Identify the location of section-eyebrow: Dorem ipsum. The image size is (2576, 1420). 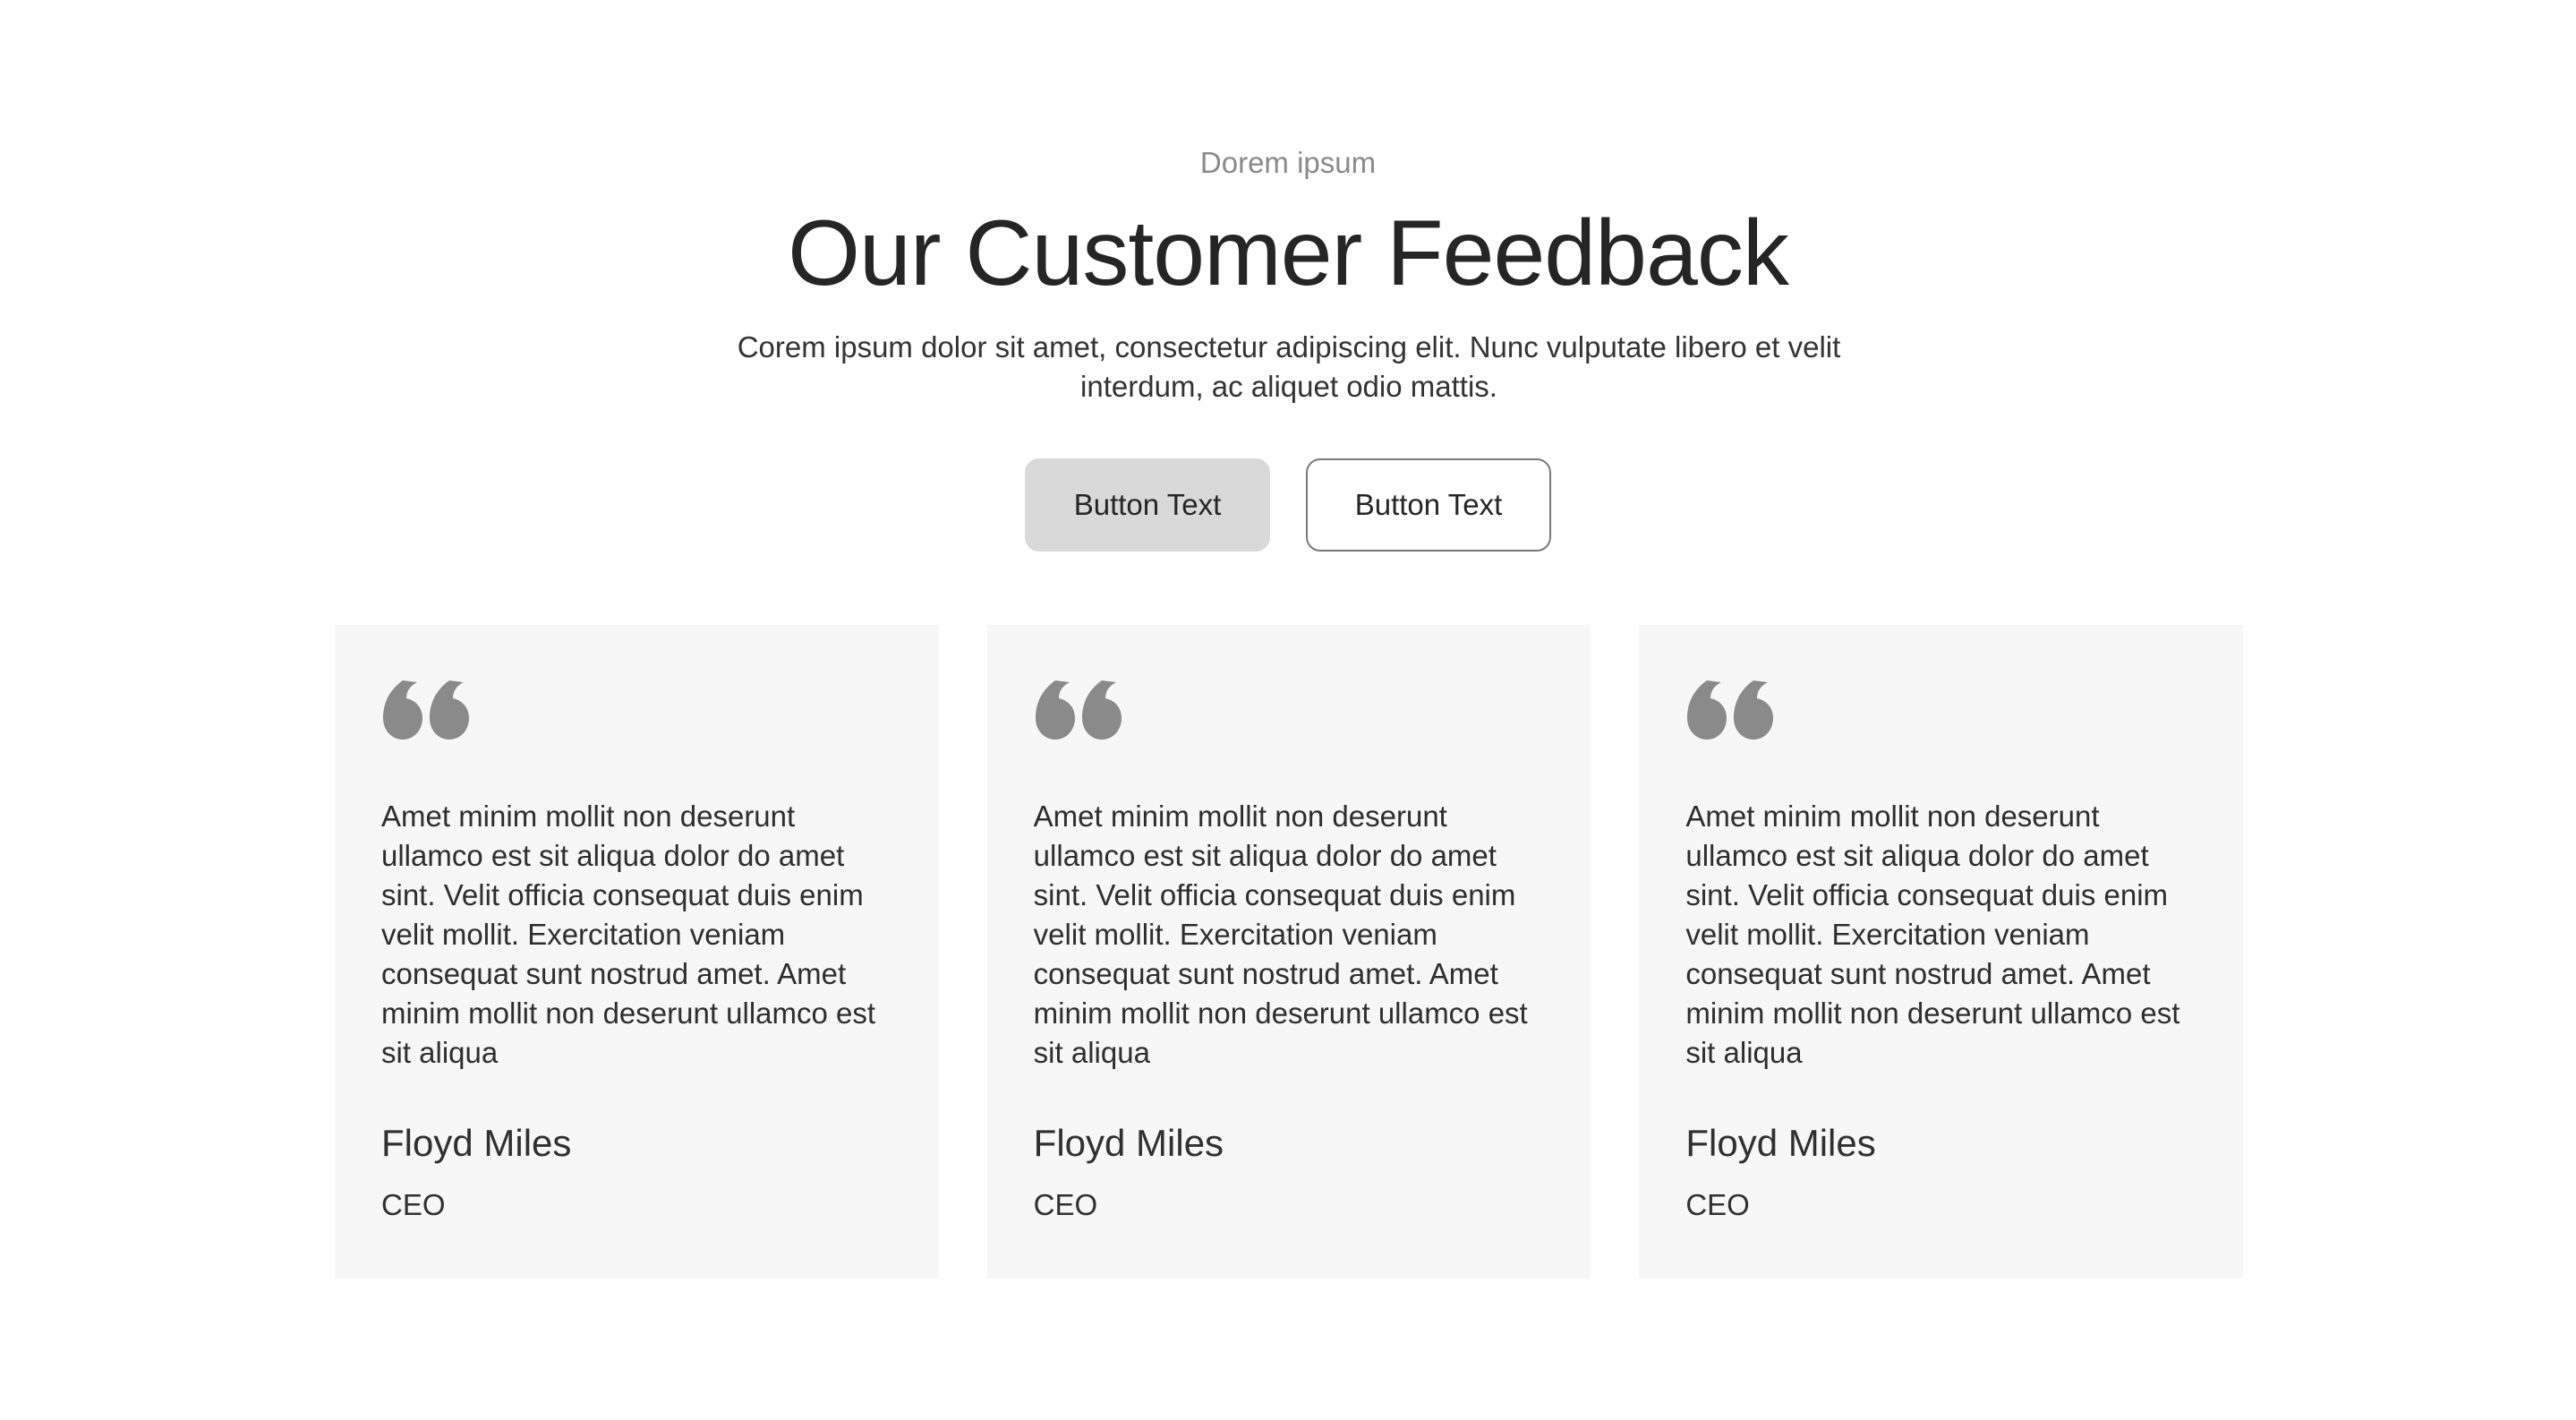
(1288, 163).